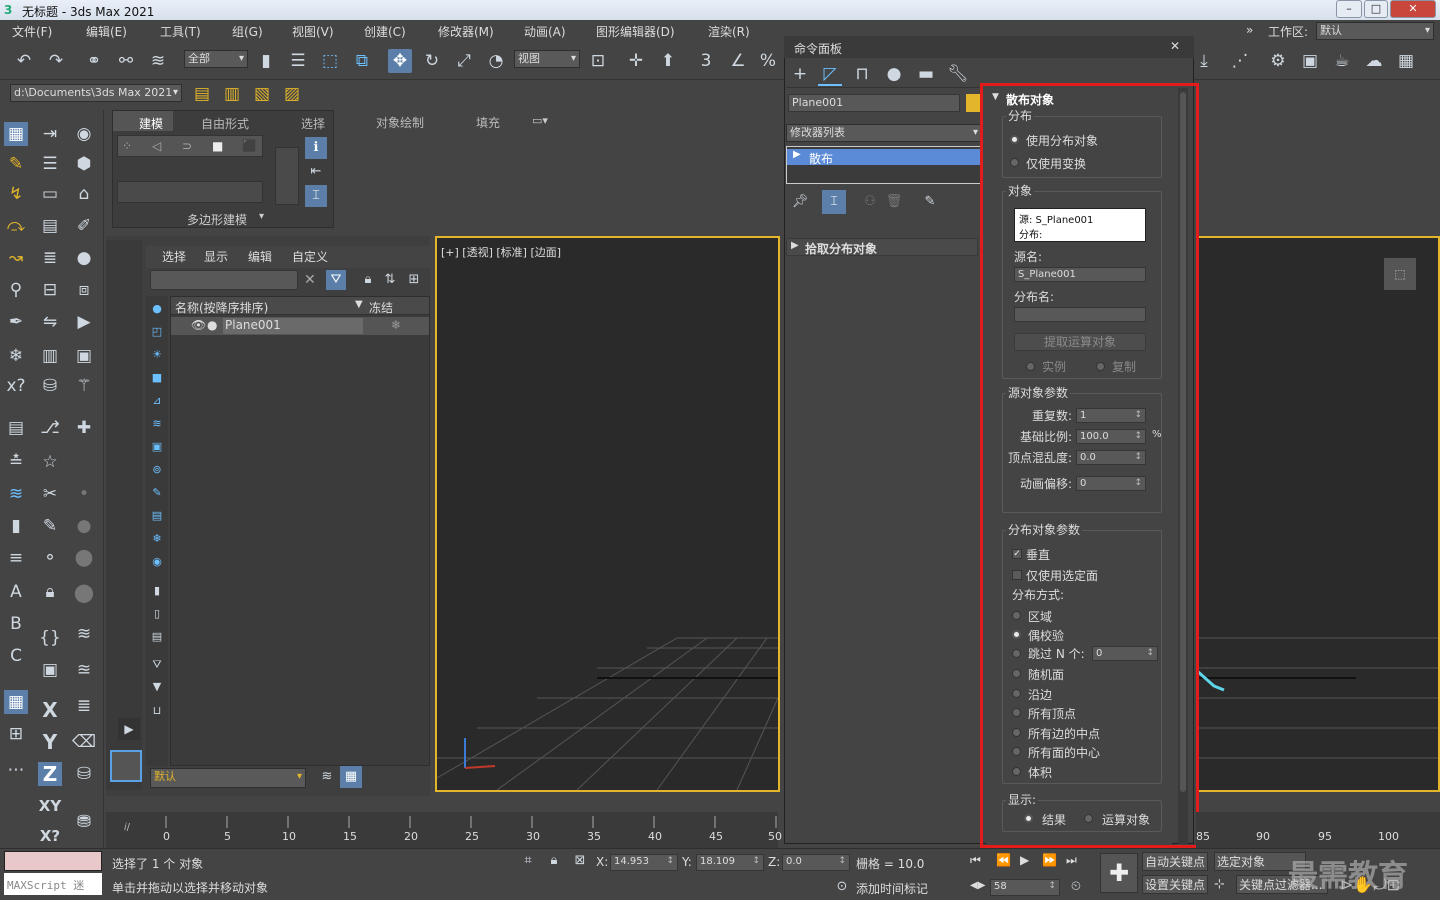 This screenshot has width=1440, height=900. What do you see at coordinates (84, 226) in the screenshot?
I see `pen-icon: ✐` at bounding box center [84, 226].